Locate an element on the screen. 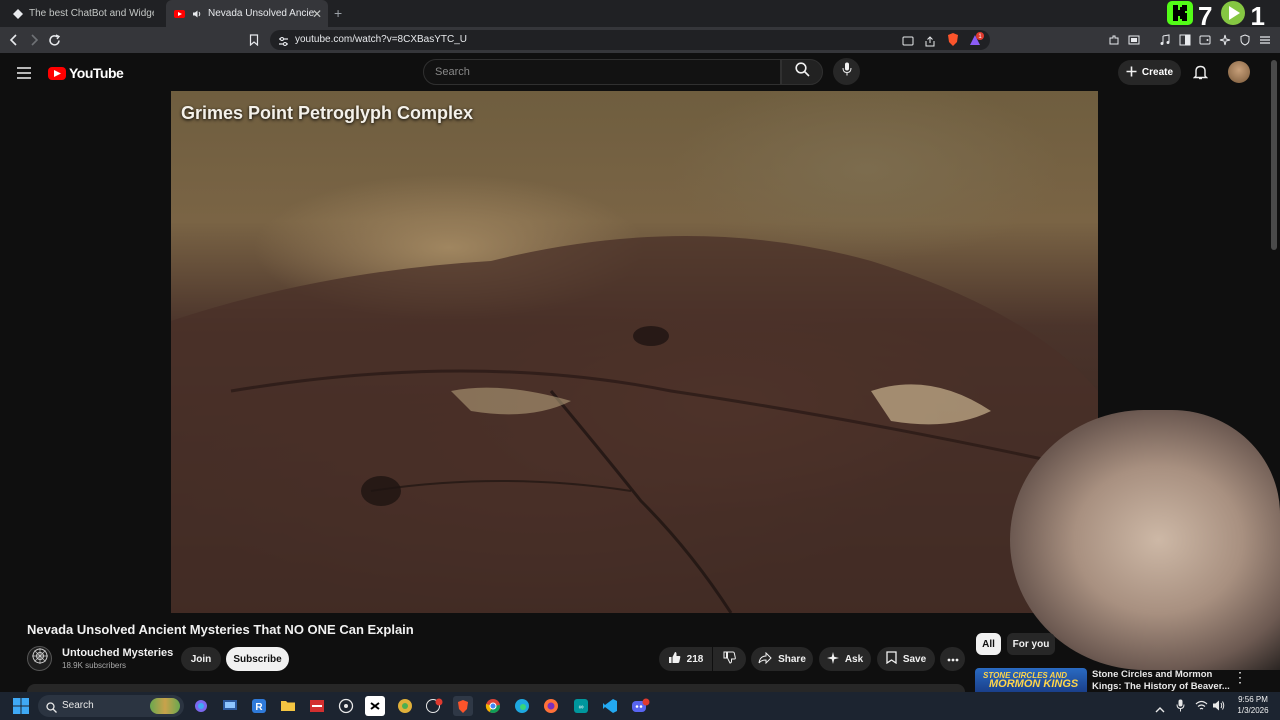  edge-icon is located at coordinates (522, 706).